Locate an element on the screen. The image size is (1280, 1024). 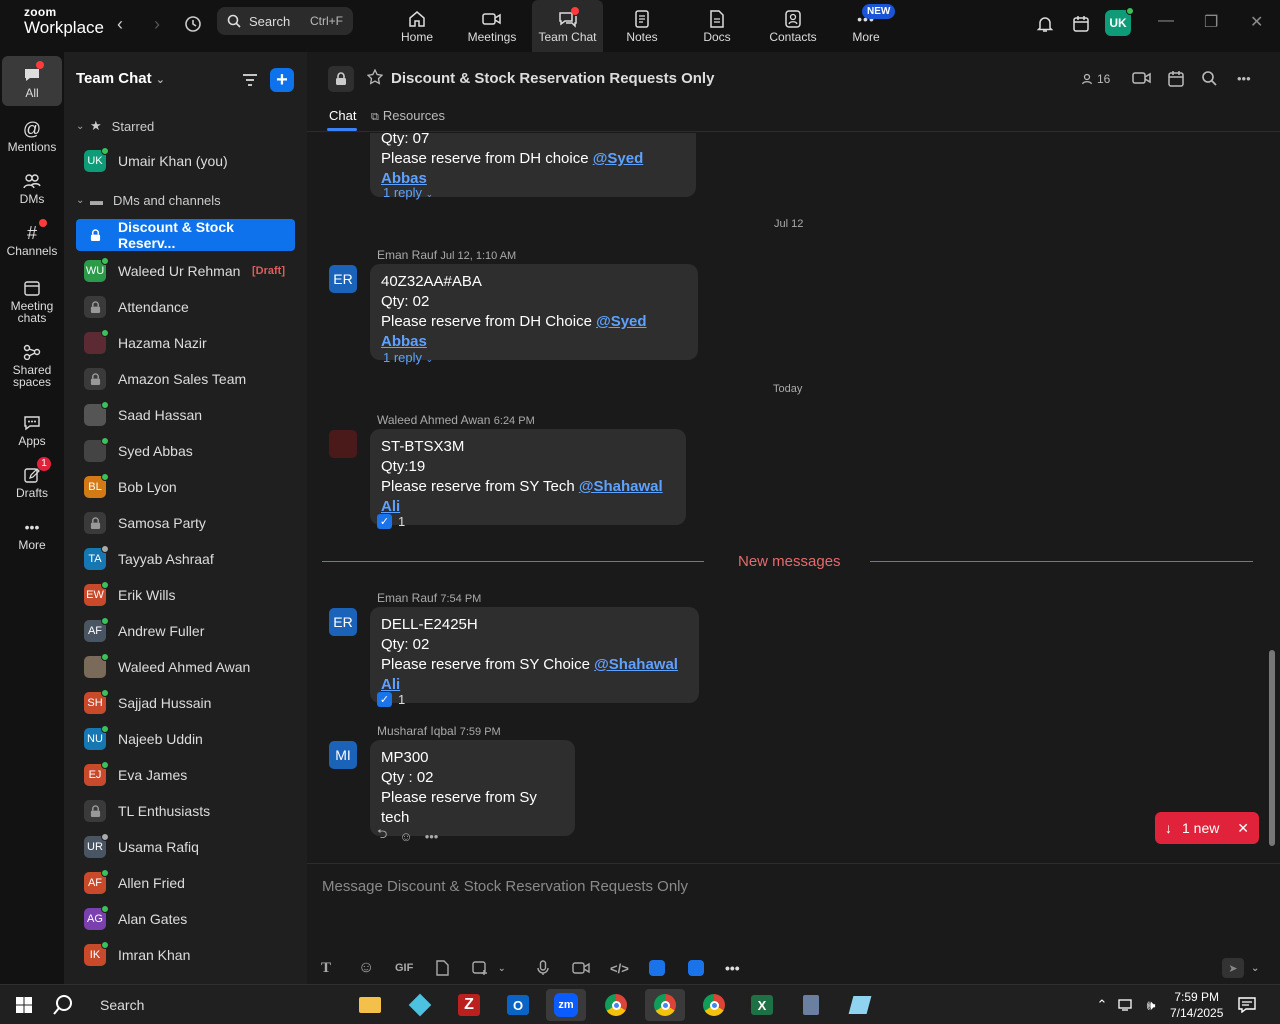
sidebar-item: SH Sajjad Hussain is located at coordinates (185, 703).